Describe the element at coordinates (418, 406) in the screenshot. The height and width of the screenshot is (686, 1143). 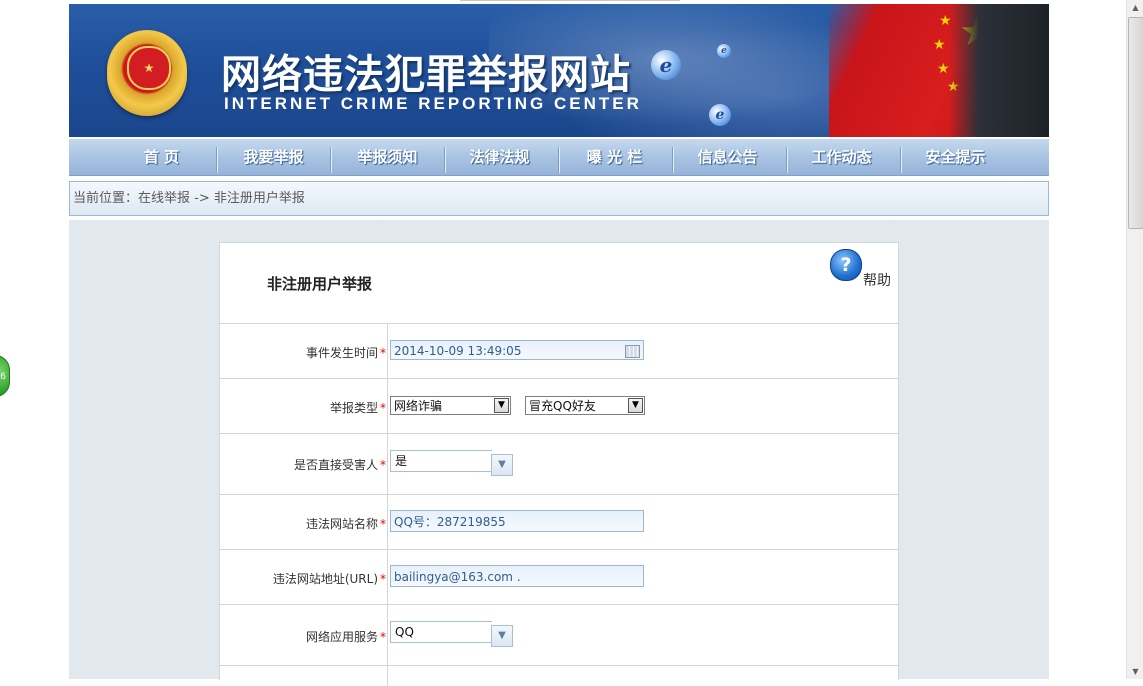
I see `report-type-value: 网络诈骗` at that location.